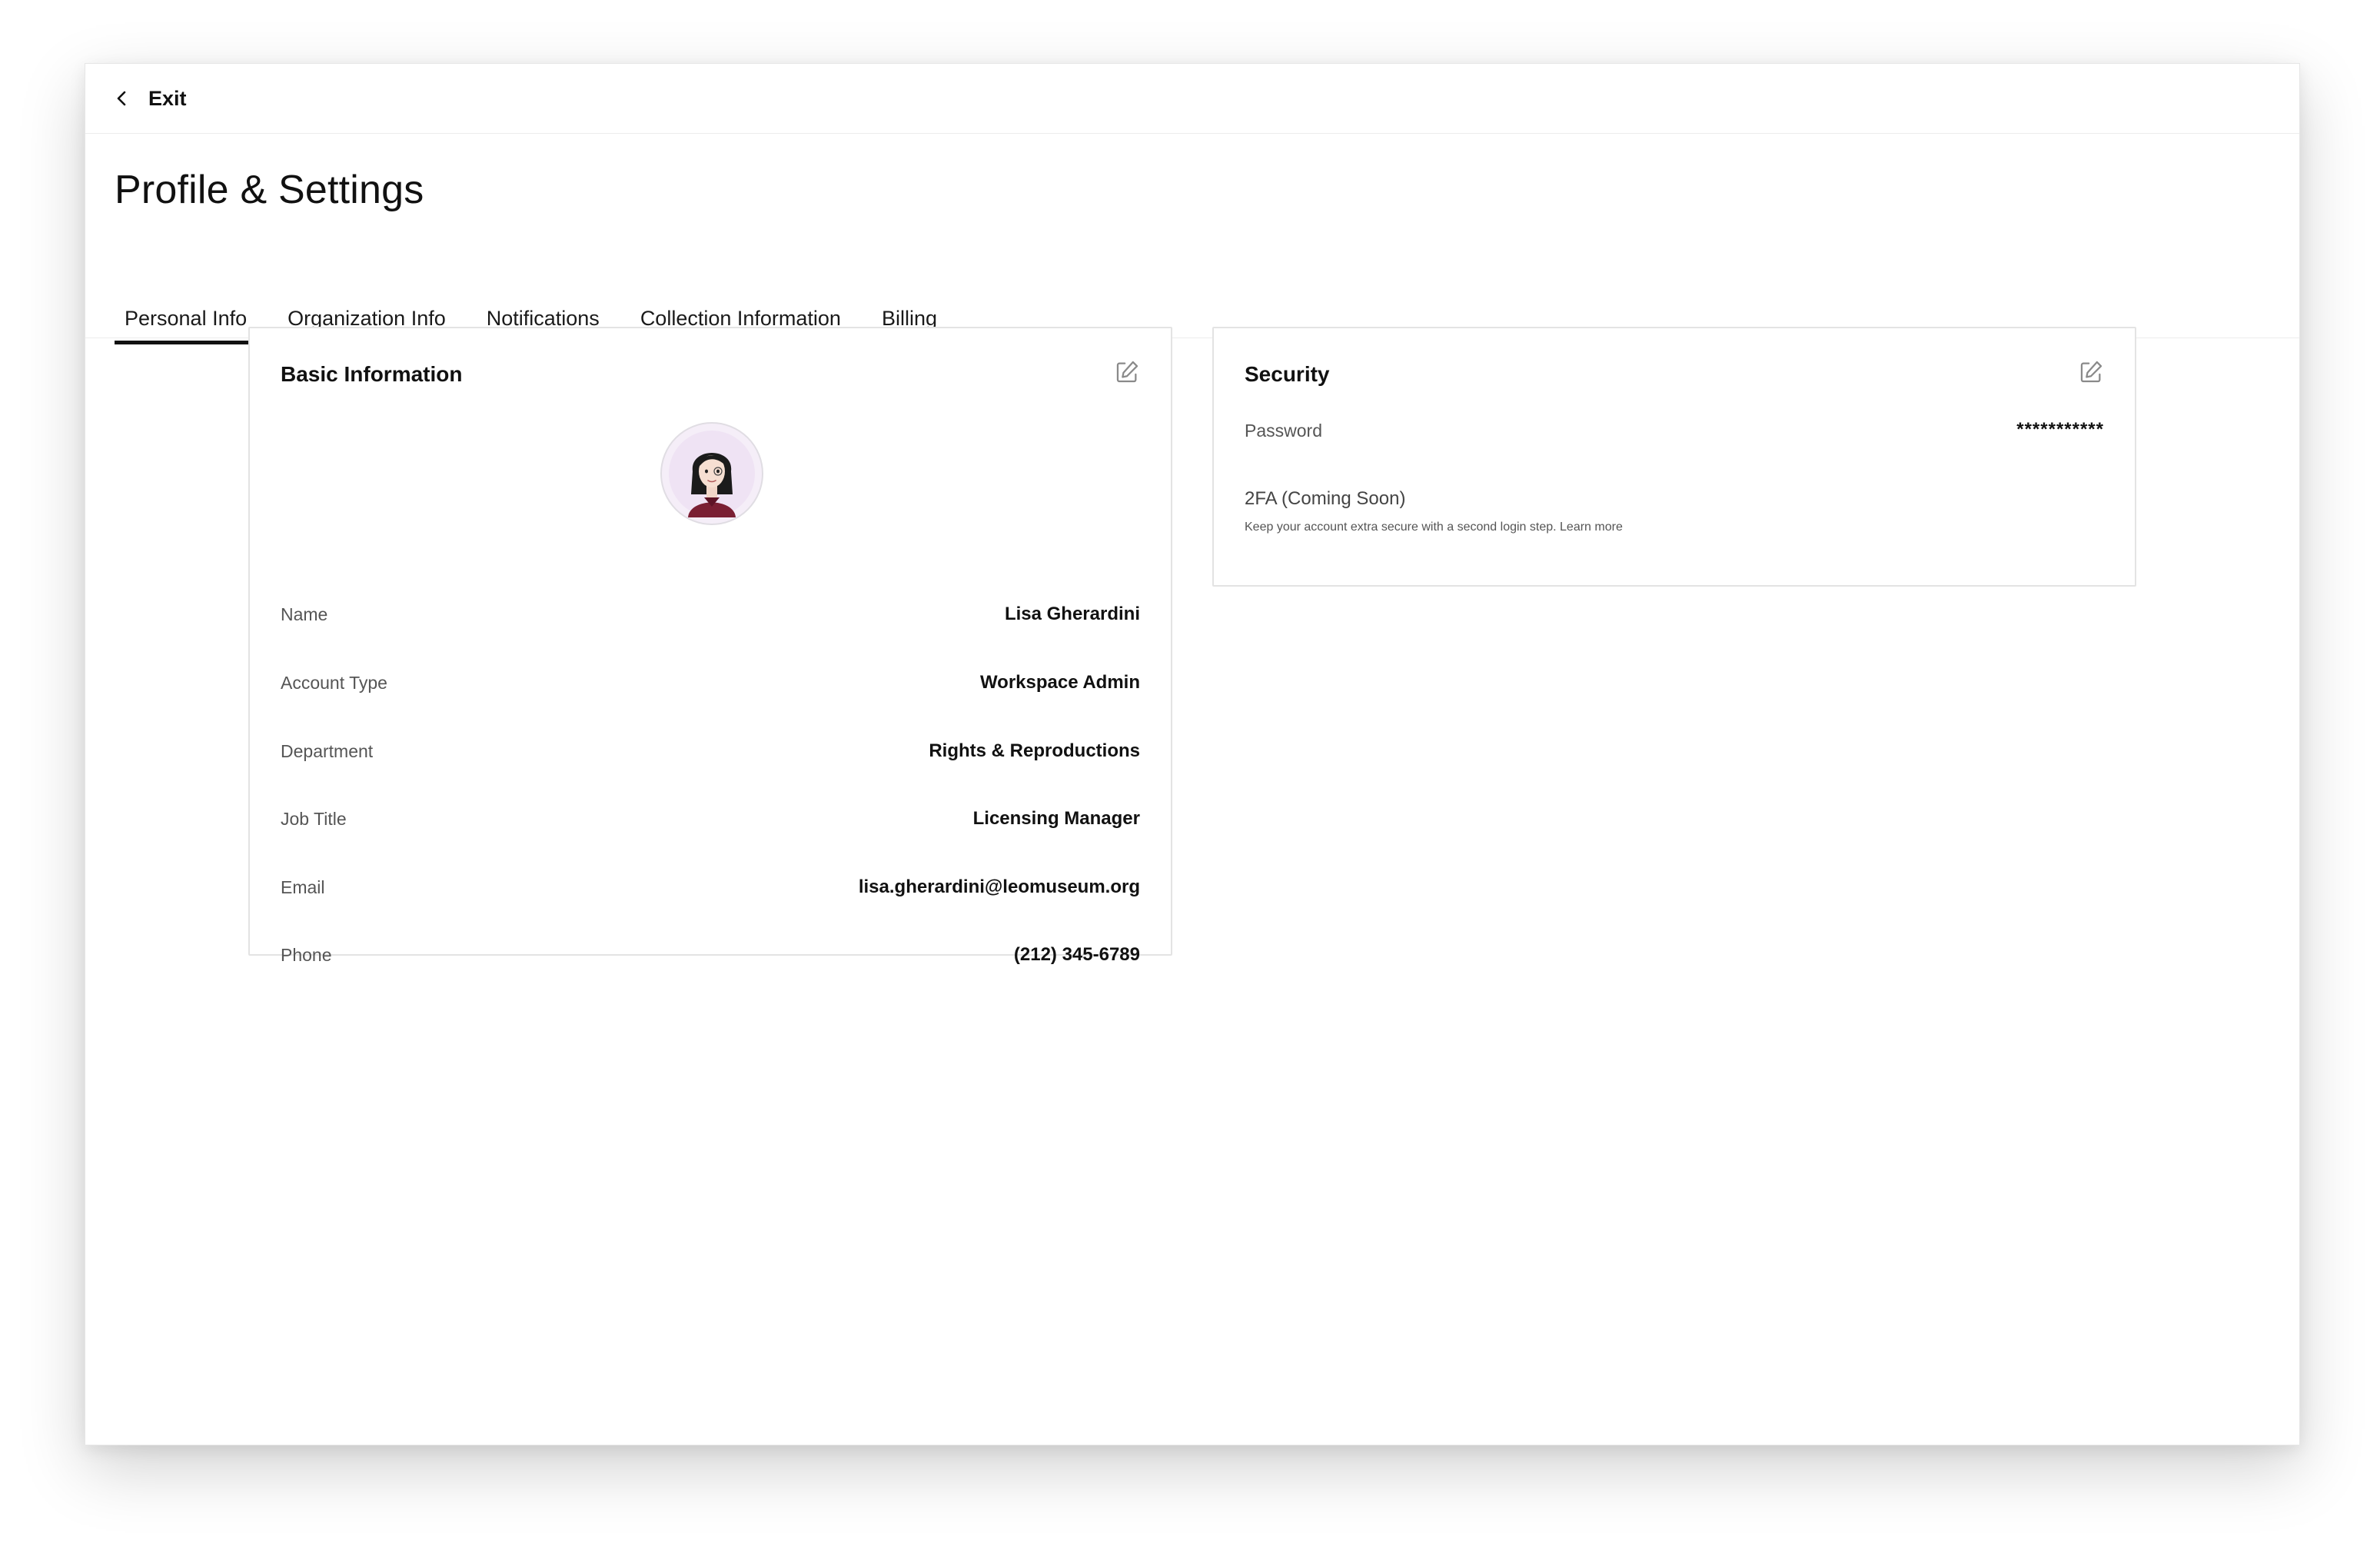 The width and height of the screenshot is (2380, 1550). What do you see at coordinates (327, 750) in the screenshot?
I see `field-label: Department` at bounding box center [327, 750].